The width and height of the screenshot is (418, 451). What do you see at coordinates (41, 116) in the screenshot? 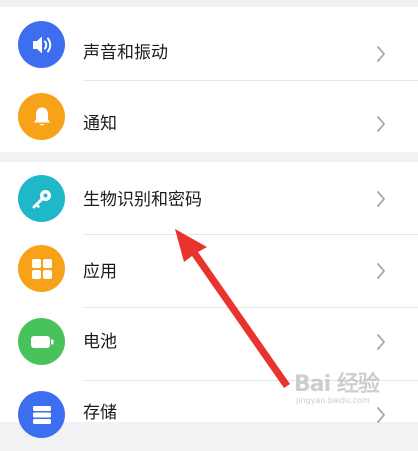
I see `bell-icon` at bounding box center [41, 116].